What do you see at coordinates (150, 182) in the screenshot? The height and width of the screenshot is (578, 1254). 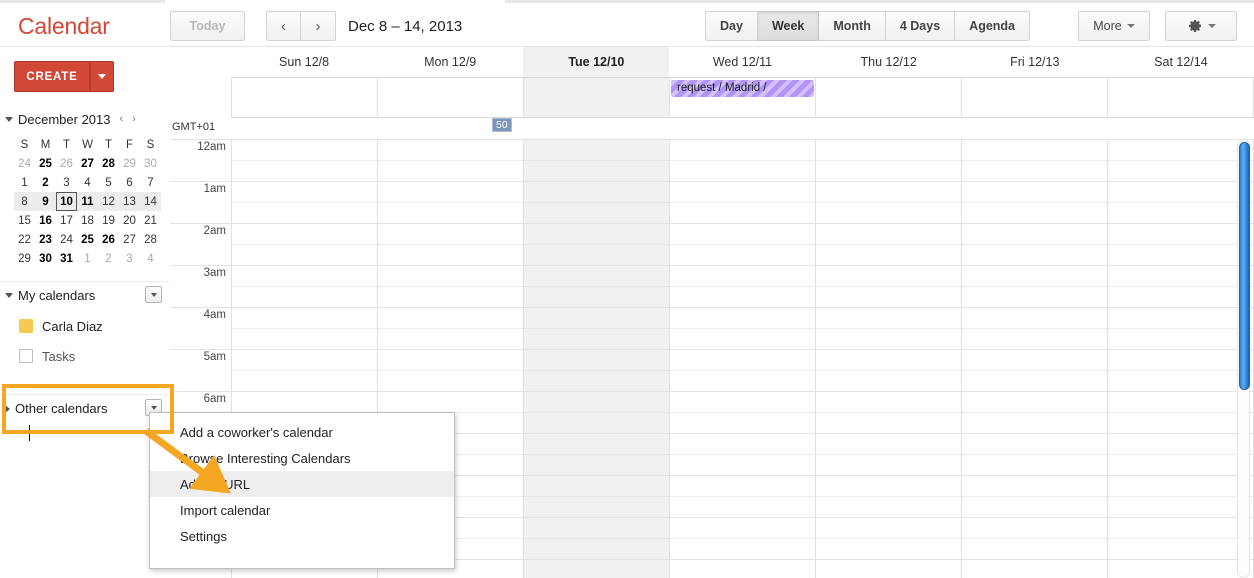 I see `mini-calendar-day: 7` at bounding box center [150, 182].